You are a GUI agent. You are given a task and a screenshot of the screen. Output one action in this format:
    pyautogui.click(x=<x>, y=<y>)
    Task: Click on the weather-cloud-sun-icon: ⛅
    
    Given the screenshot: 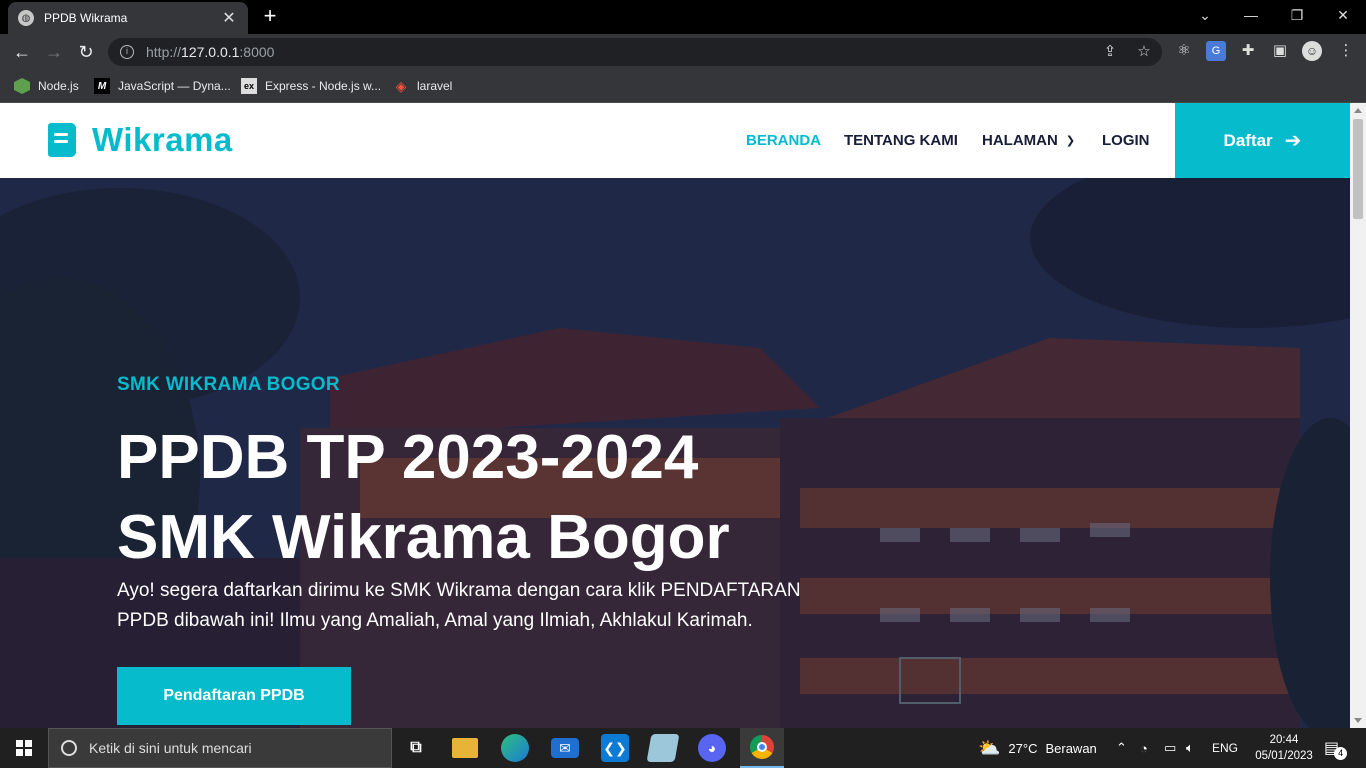 What is the action you would take?
    pyautogui.click(x=989, y=747)
    